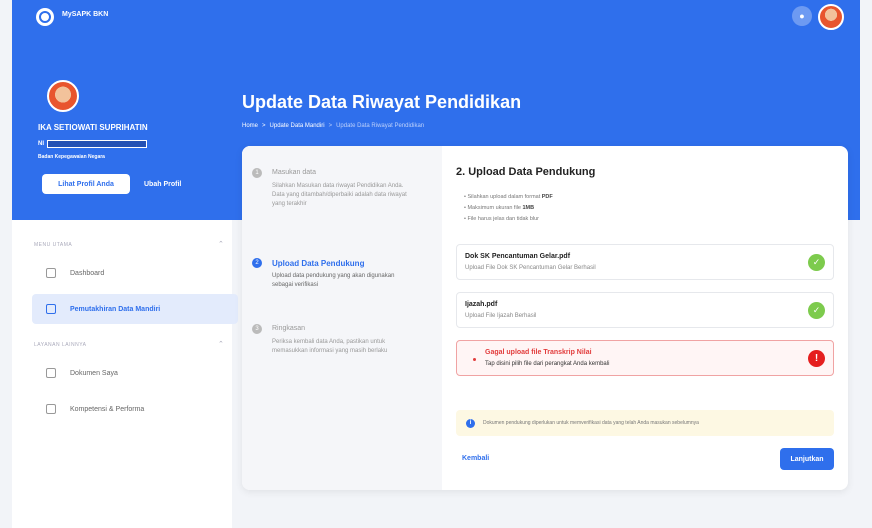 Image resolution: width=872 pixels, height=528 pixels. I want to click on sidebar-item-kompetensi: Kompetensi & Performa, so click(135, 409).